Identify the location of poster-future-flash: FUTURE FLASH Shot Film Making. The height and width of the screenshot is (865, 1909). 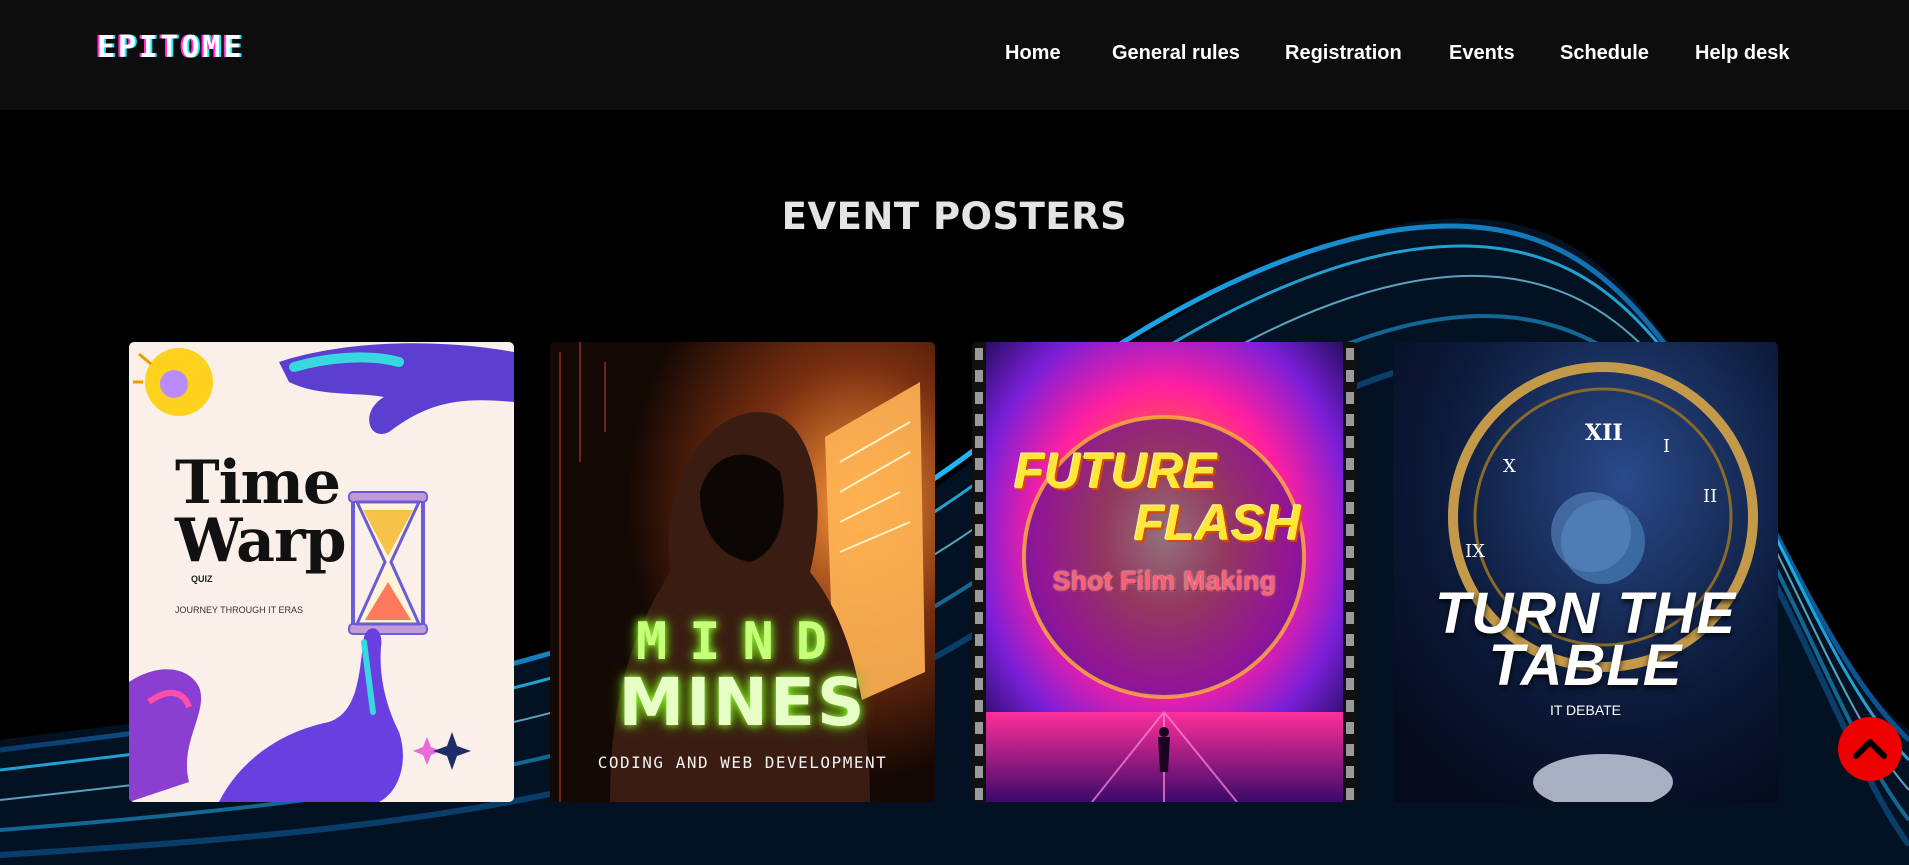
(1164, 572).